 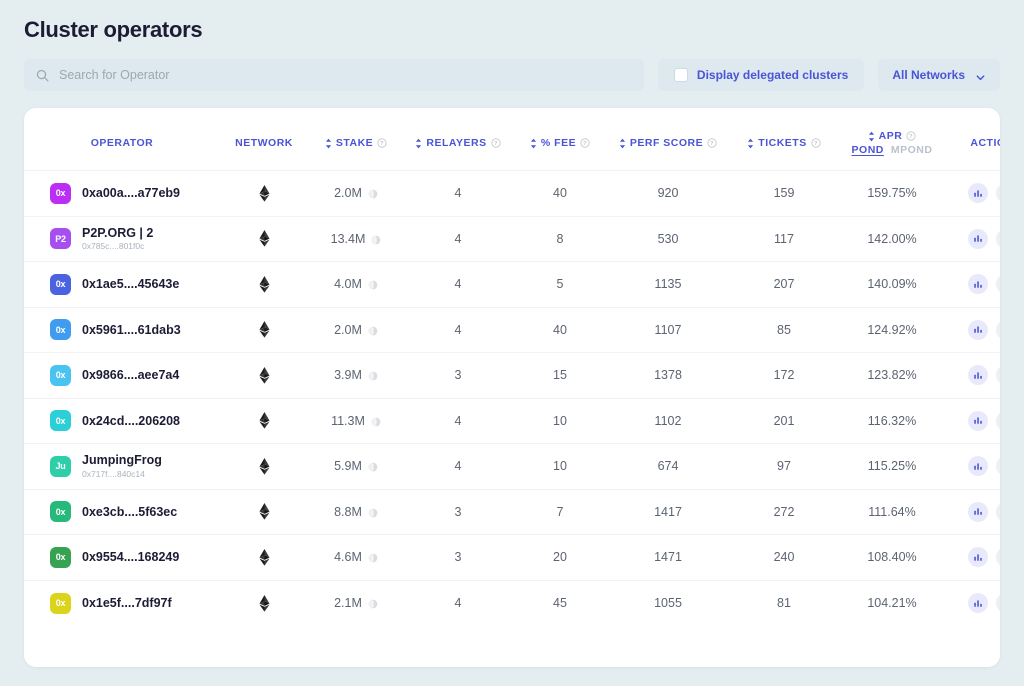 I want to click on chevron-down-icon, so click(x=980, y=75).